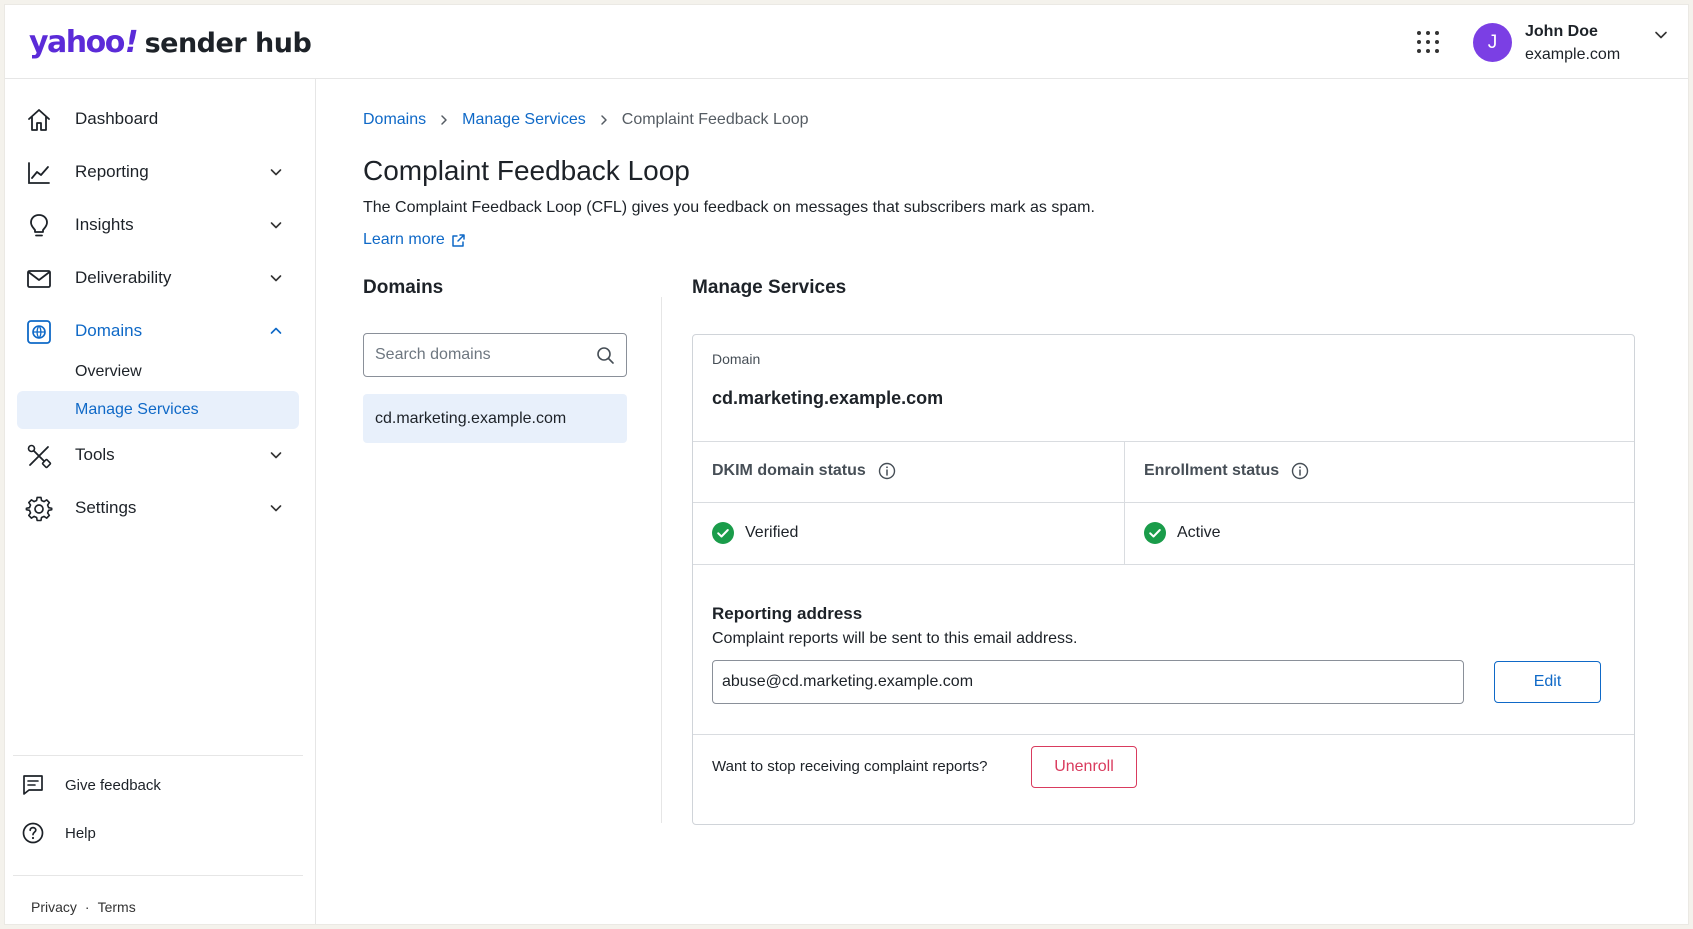 The width and height of the screenshot is (1693, 929). Describe the element at coordinates (828, 398) in the screenshot. I see `domain-value: cd.marketing.example.com` at that location.